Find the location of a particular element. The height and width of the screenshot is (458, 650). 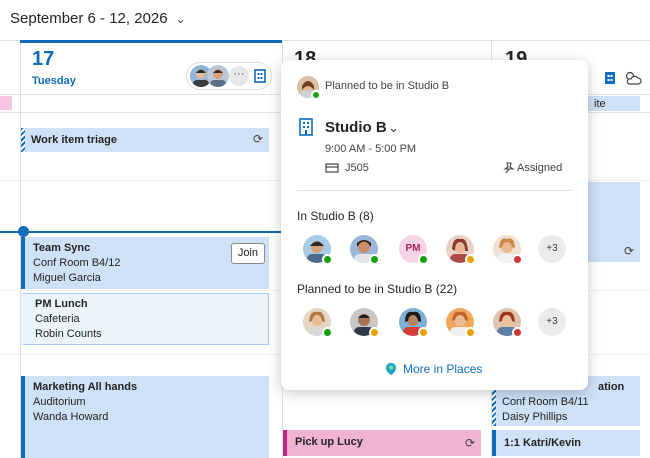

event-room: Cafeteria is located at coordinates (57, 319).